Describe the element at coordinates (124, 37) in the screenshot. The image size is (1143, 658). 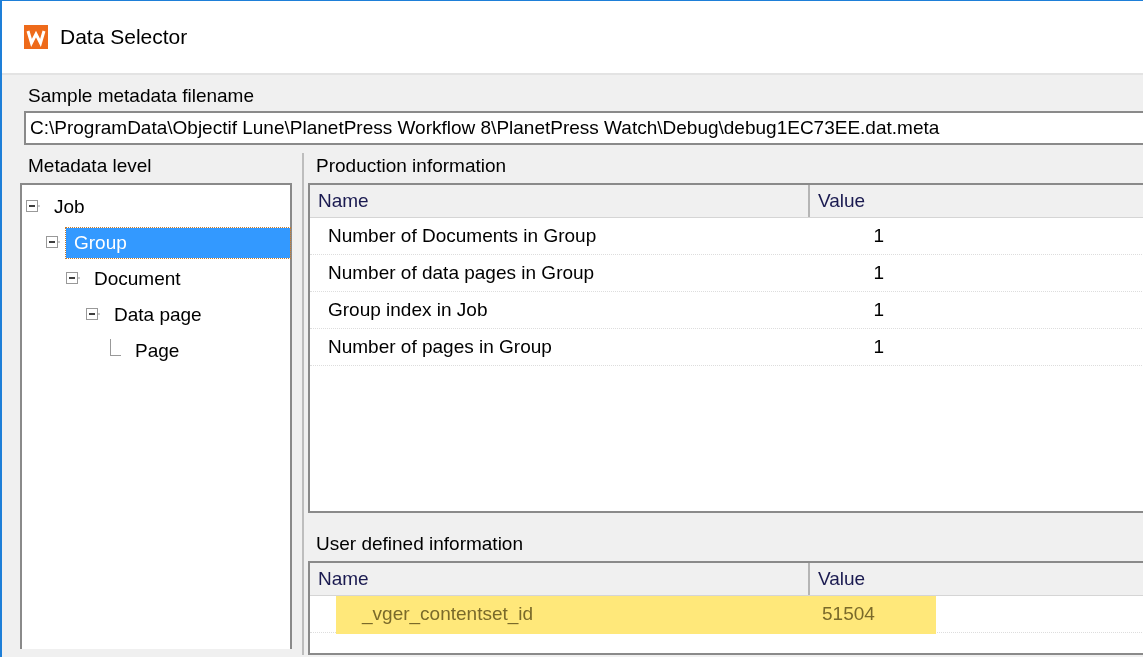
I see `window-title: Data Selector` at that location.